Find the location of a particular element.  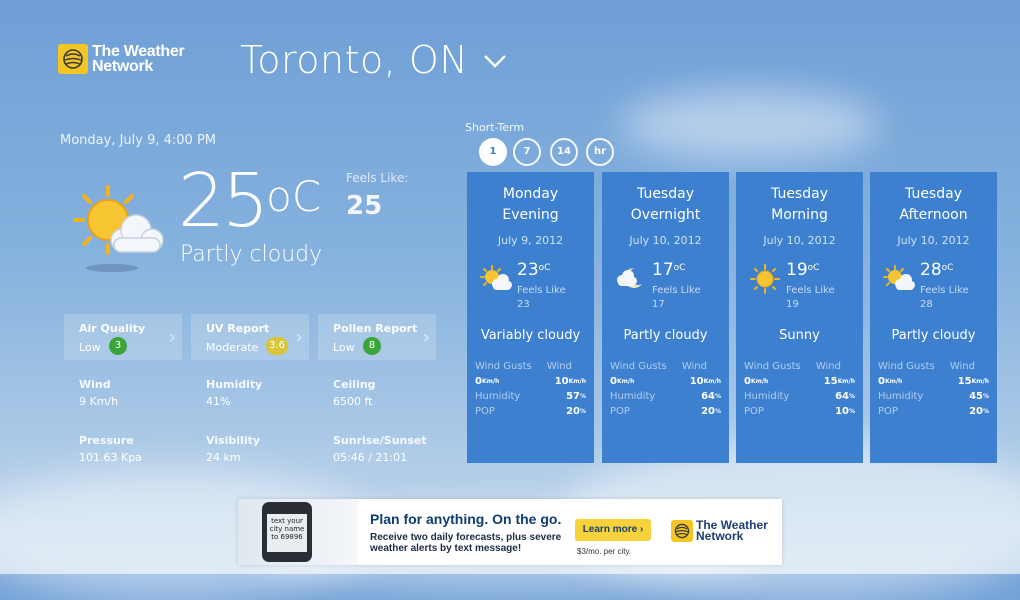

humidity-label: Humidity is located at coordinates (767, 396).